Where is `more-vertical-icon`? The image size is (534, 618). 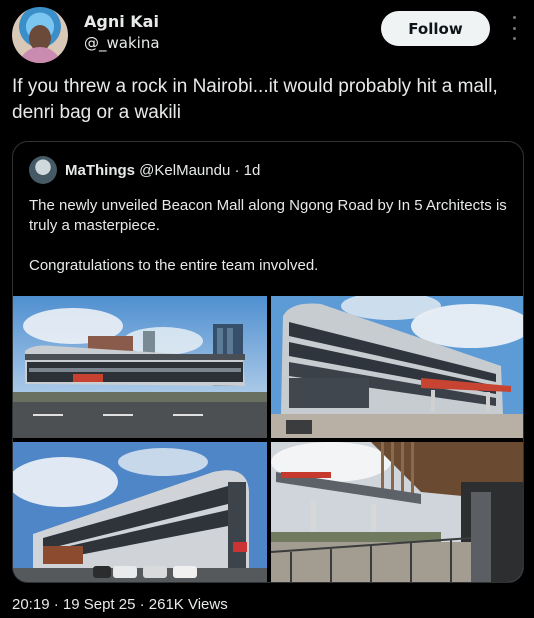 more-vertical-icon is located at coordinates (514, 28).